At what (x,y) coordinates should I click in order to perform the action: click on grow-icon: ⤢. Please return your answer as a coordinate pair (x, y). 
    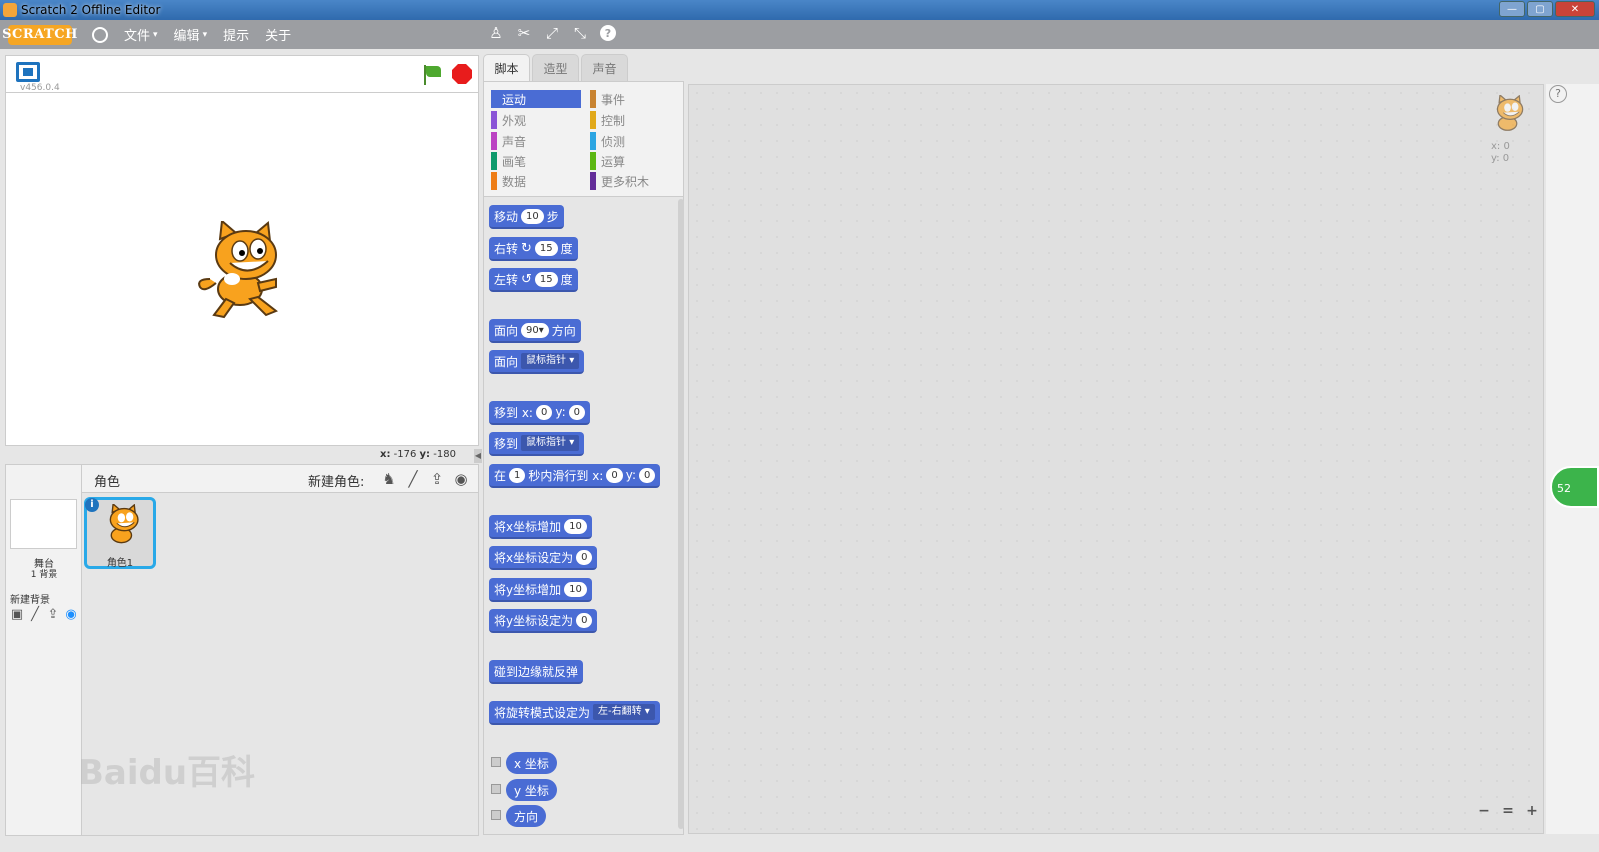
    Looking at the image, I should click on (552, 33).